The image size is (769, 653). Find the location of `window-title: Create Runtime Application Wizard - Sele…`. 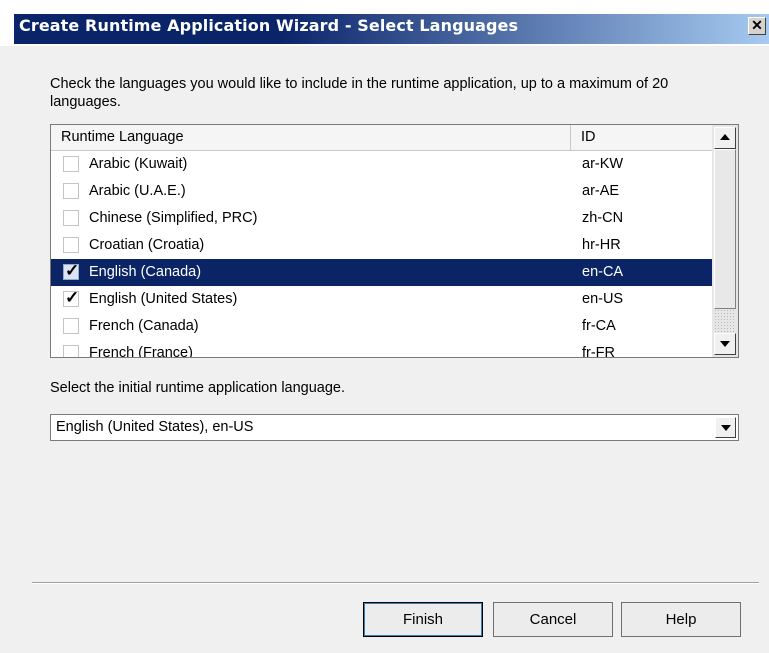

window-title: Create Runtime Application Wizard - Sele… is located at coordinates (269, 25).